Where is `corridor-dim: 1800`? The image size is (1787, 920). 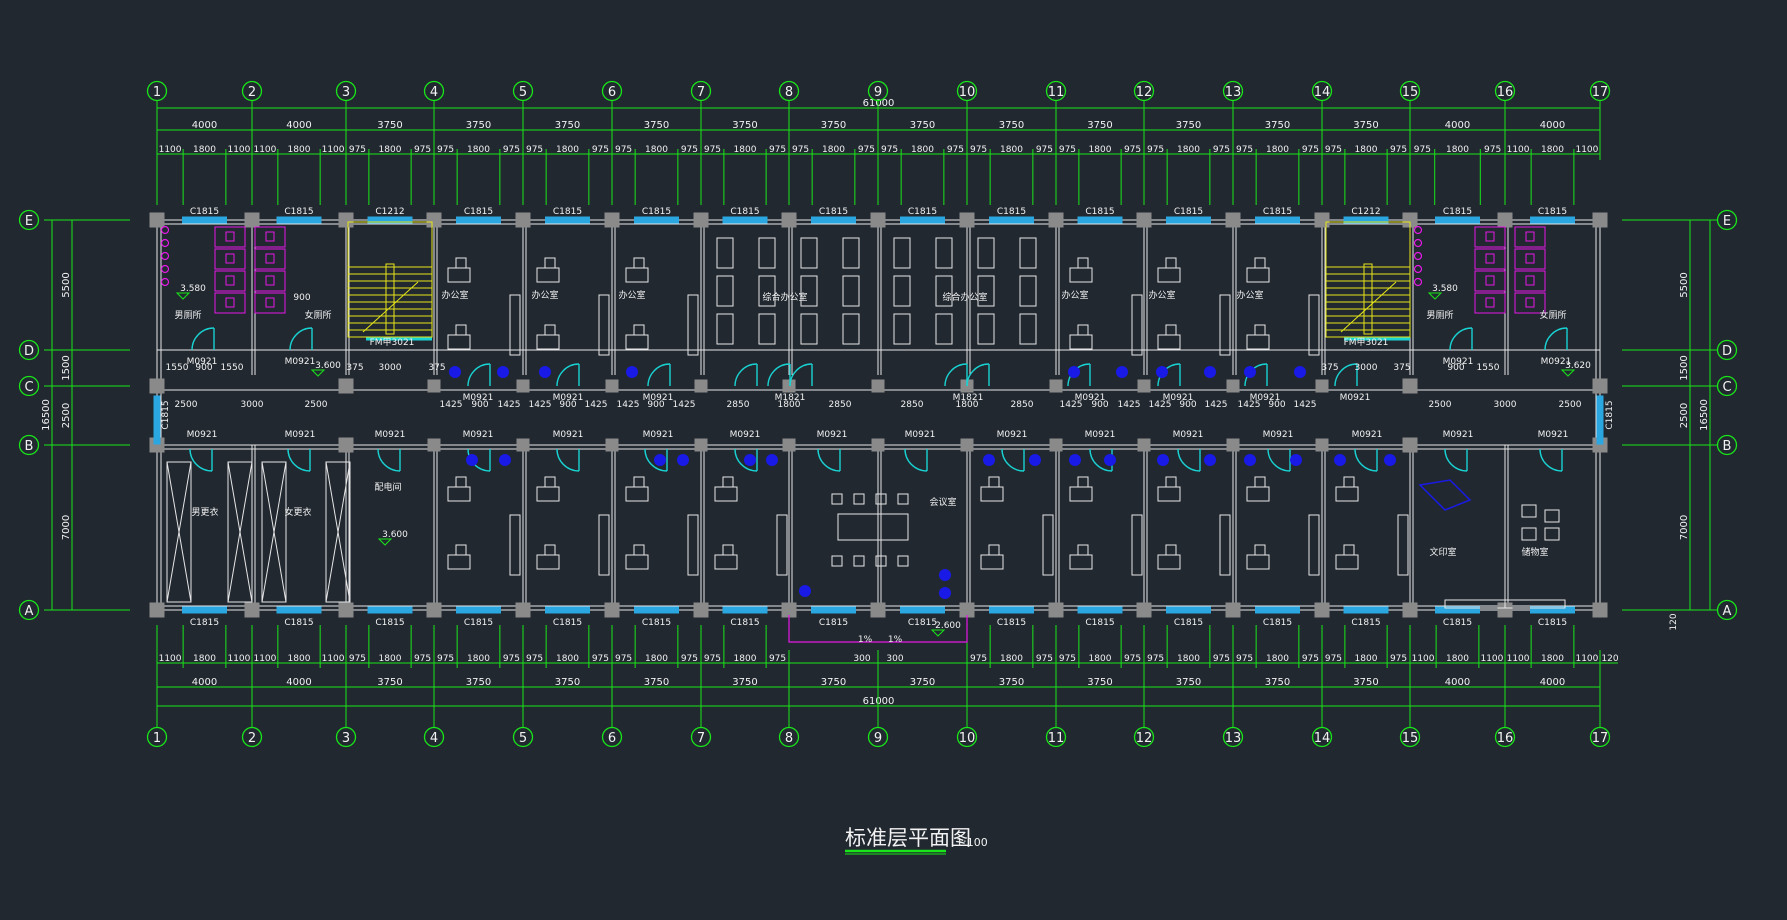 corridor-dim: 1800 is located at coordinates (789, 405).